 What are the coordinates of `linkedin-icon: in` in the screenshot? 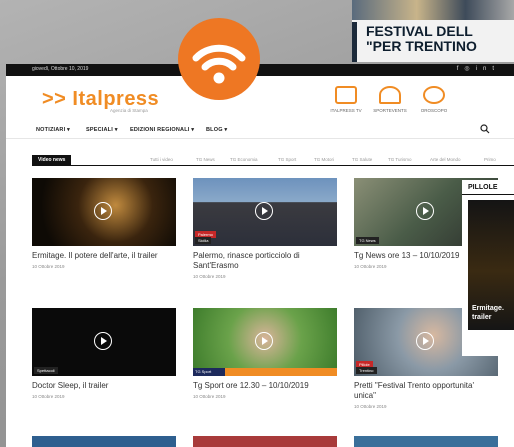 It's located at (484, 69).